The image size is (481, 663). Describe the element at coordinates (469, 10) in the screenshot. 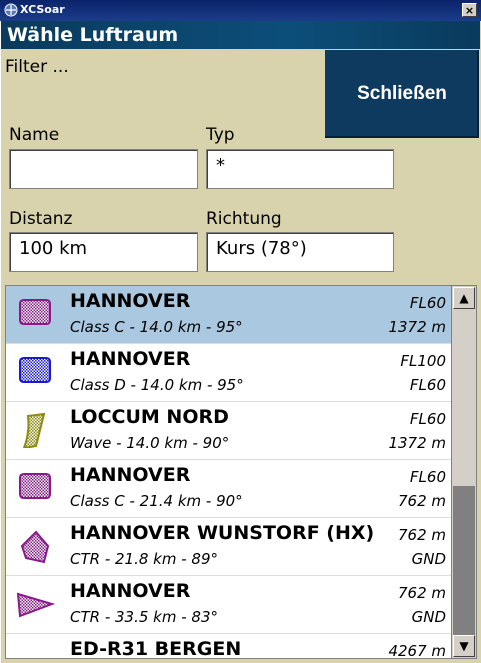

I see `close-icon: ×` at that location.